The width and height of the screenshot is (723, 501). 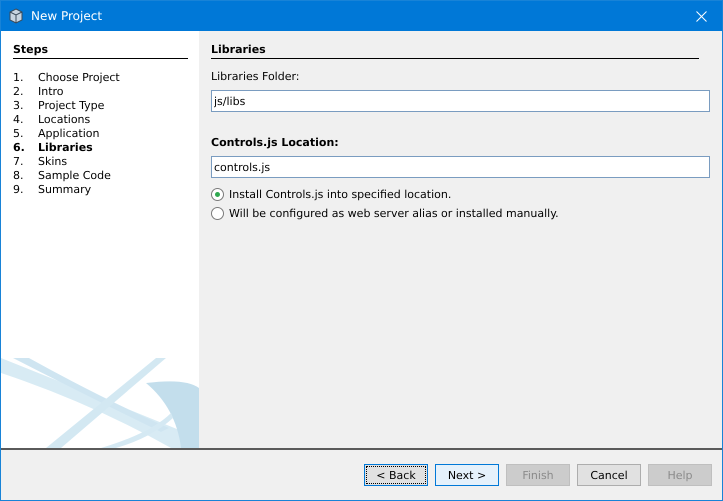 I want to click on step-number: 9., so click(x=18, y=189).